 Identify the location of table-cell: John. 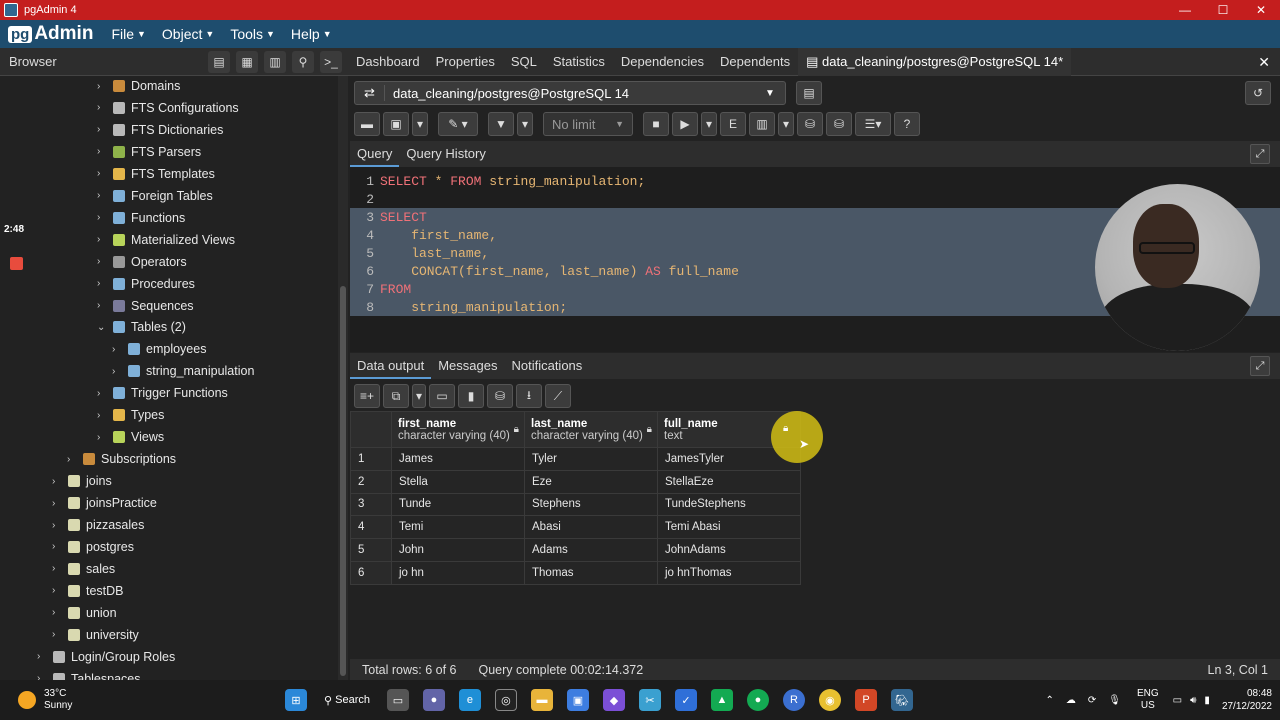
(458, 550).